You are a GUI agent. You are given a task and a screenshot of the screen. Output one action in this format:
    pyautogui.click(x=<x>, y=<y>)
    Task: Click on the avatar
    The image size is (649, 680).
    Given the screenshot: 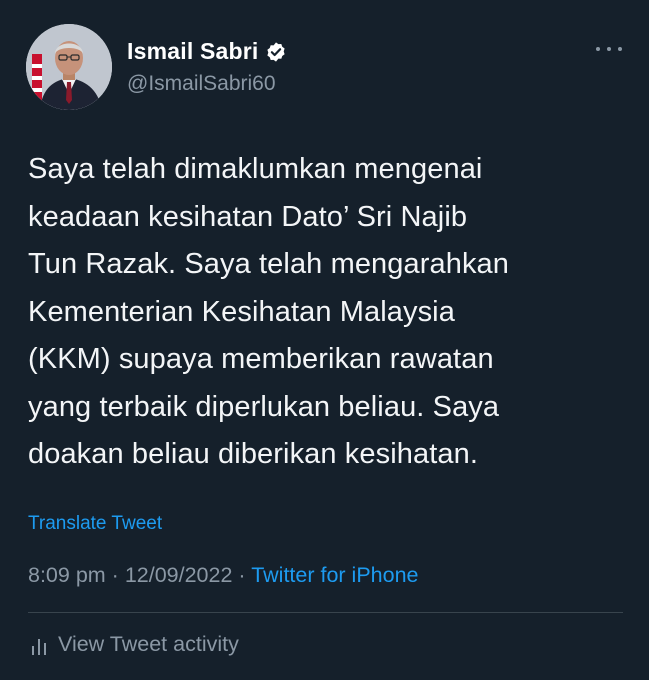 What is the action you would take?
    pyautogui.click(x=69, y=67)
    